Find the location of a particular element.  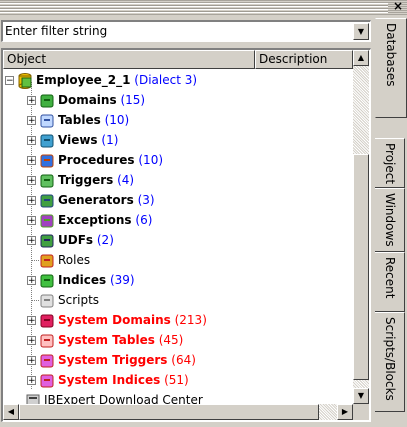

filter-dropdown-button: ▼ is located at coordinates (361, 31).